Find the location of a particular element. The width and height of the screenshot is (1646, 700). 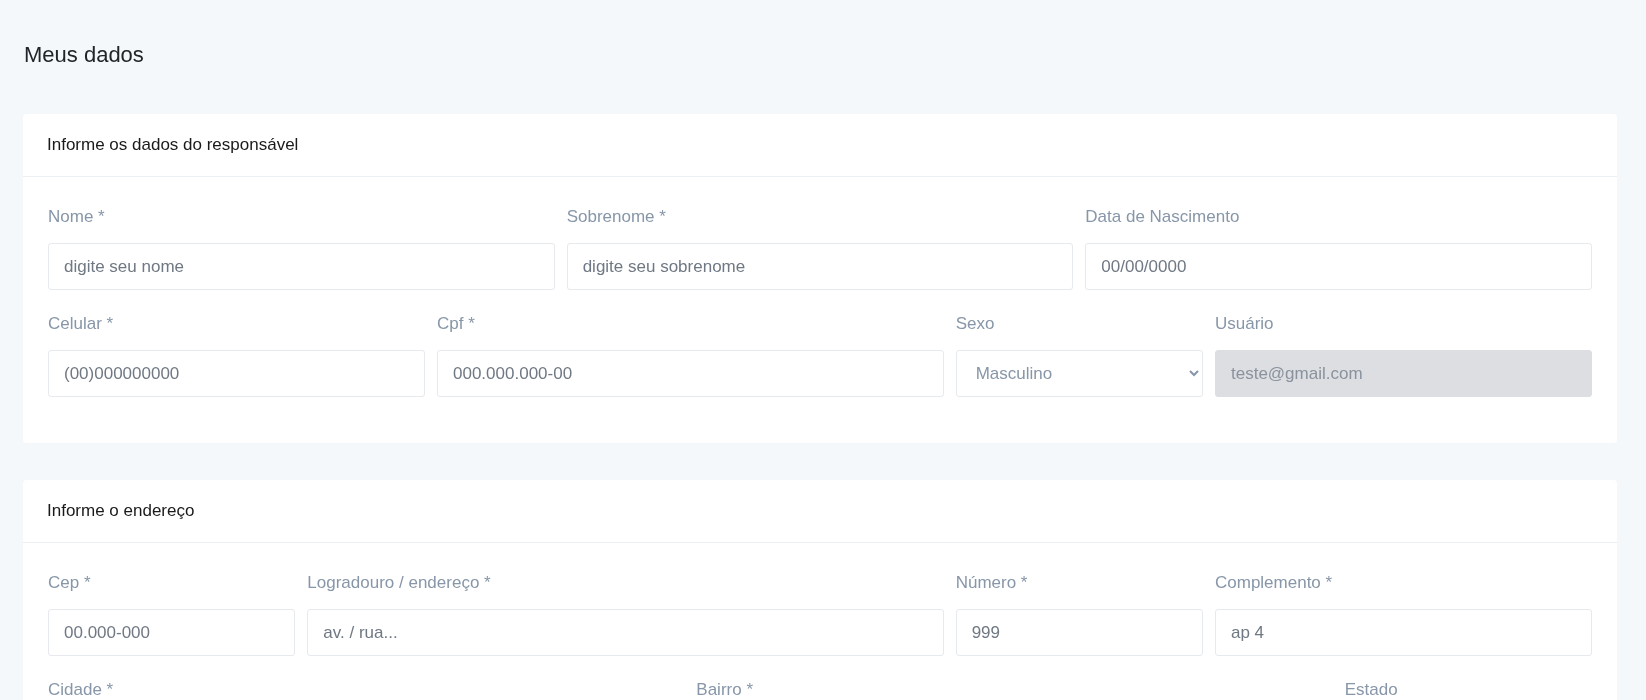

card-title: Informe o endereço is located at coordinates (121, 511).